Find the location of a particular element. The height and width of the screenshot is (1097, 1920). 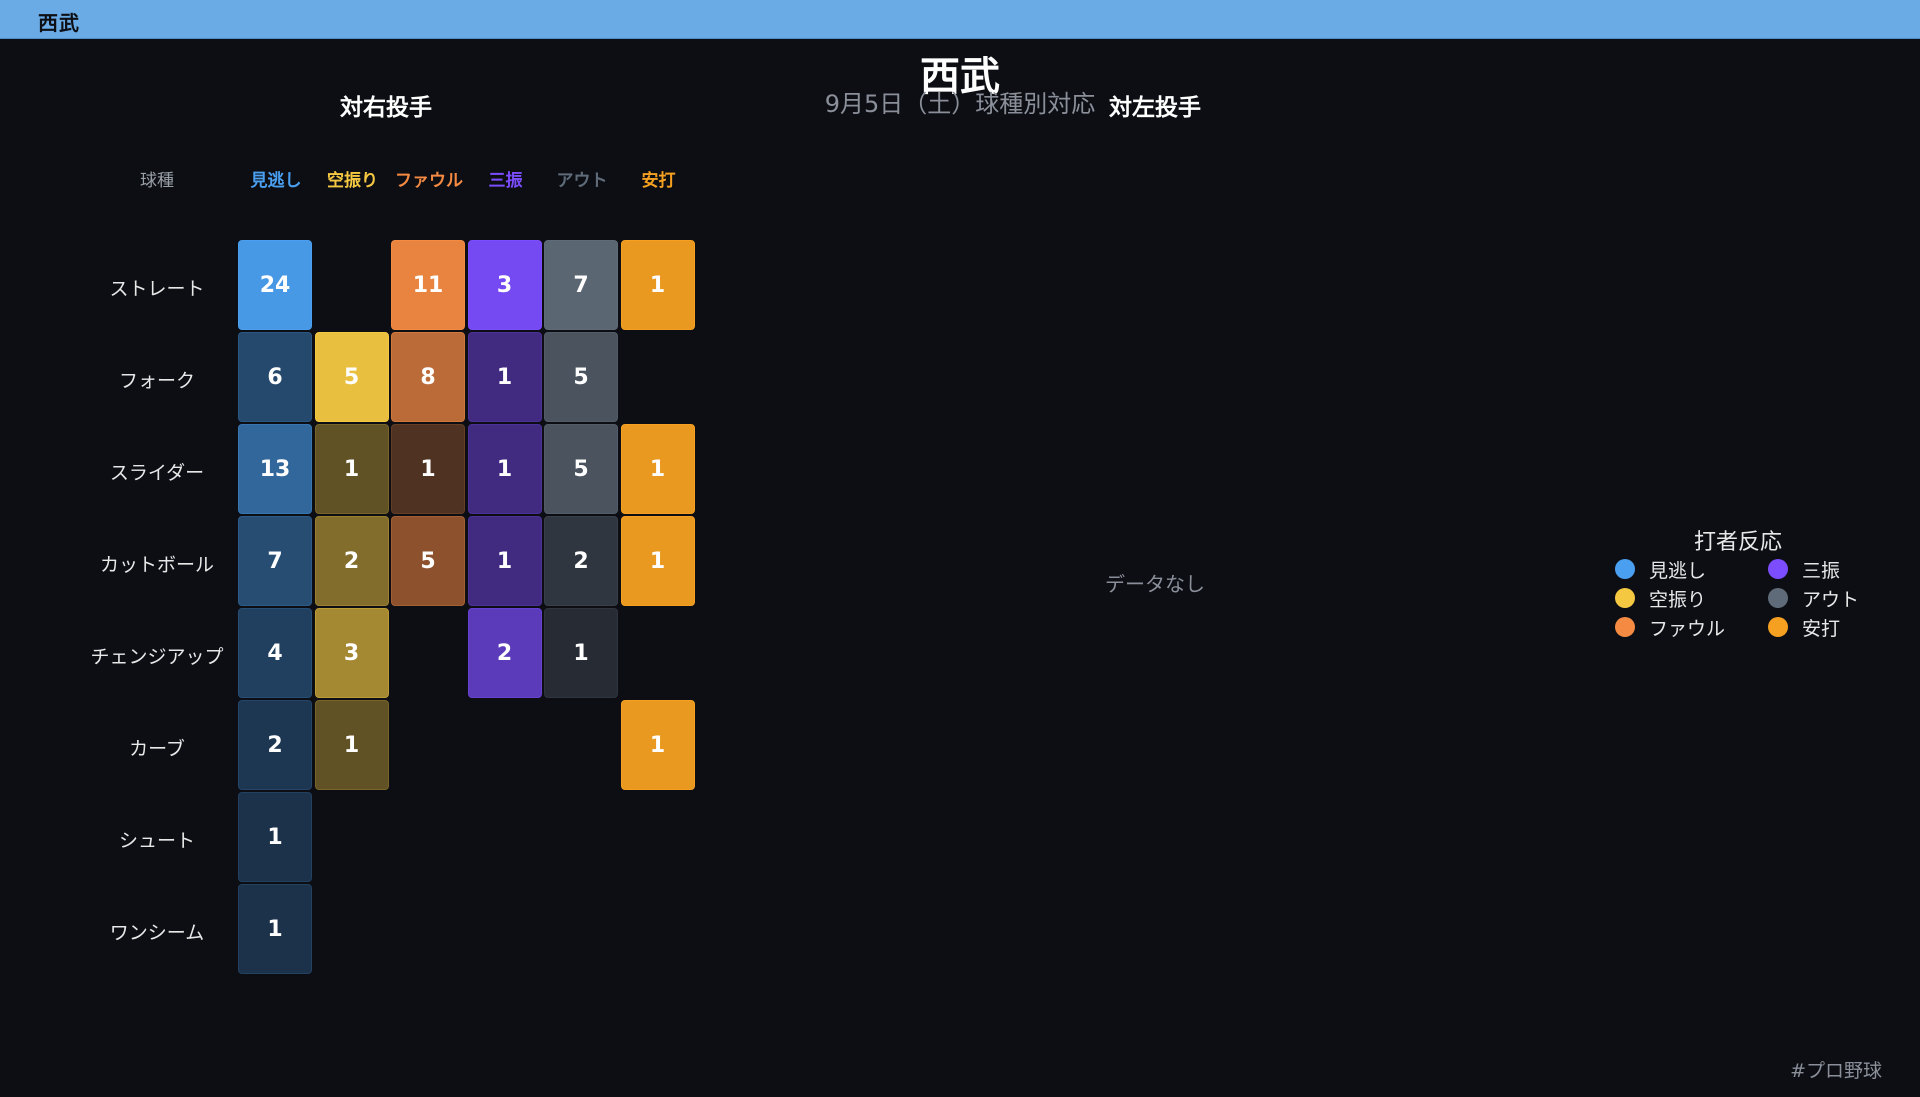

heatmap-cell-out: 2 is located at coordinates (581, 561).